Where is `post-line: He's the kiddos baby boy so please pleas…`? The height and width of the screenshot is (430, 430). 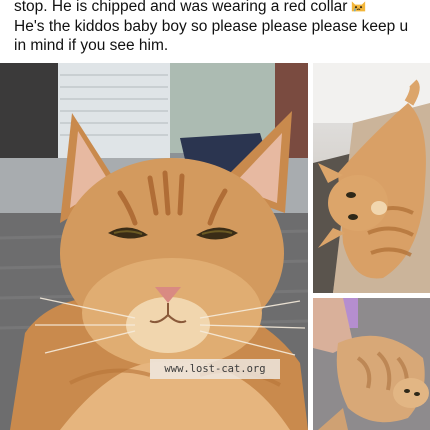 post-line: He's the kiddos baby boy so please pleas… is located at coordinates (211, 26).